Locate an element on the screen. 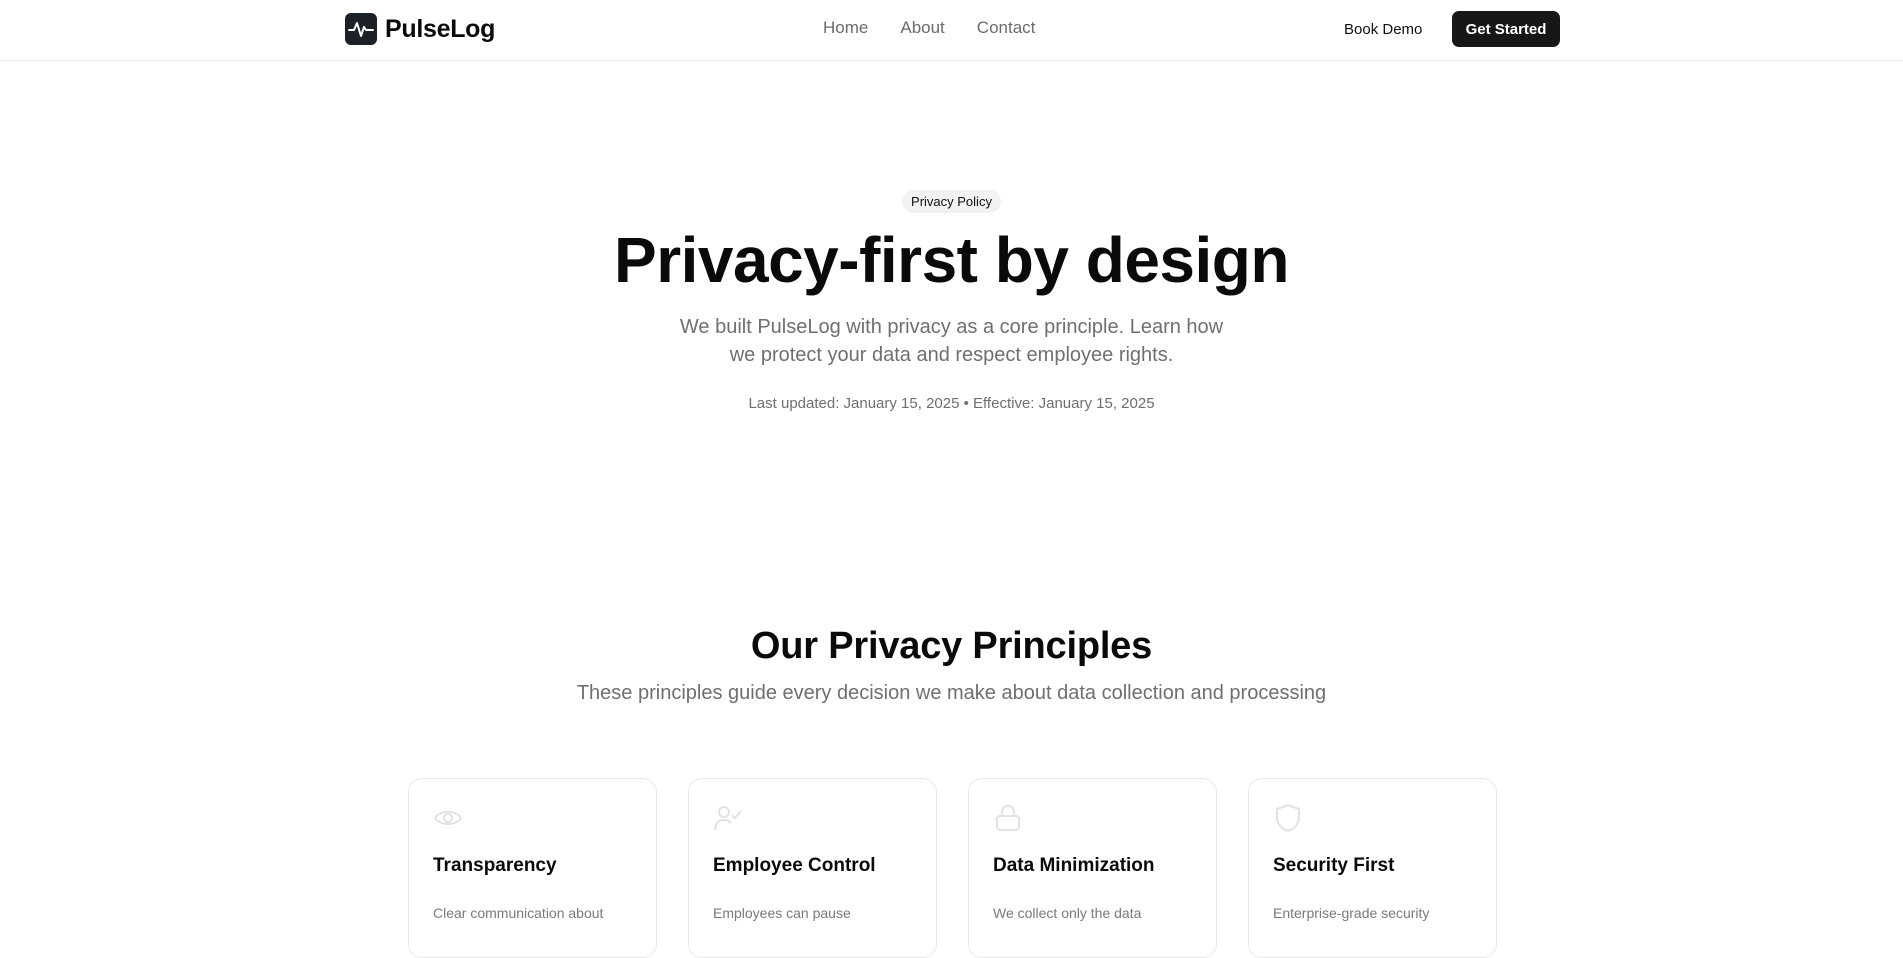  pulse-logo-icon is located at coordinates (361, 29).